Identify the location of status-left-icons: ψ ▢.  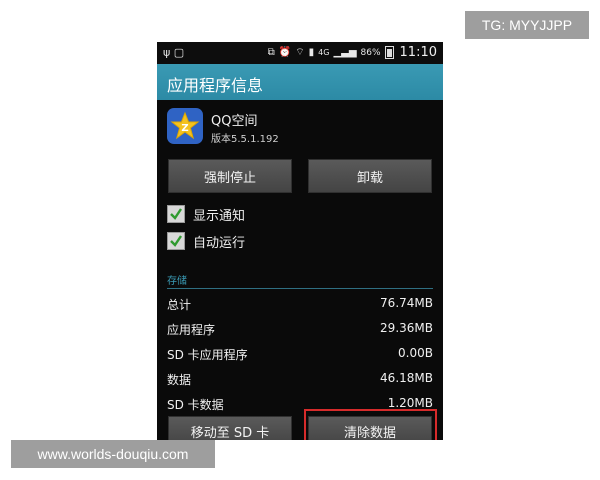
(173, 52).